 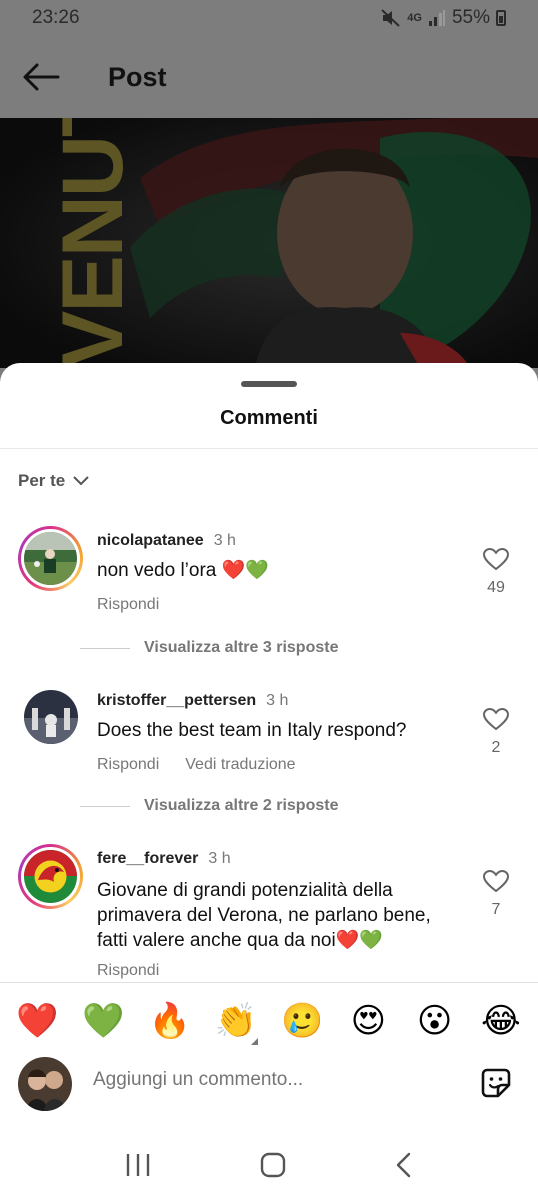 What do you see at coordinates (176, 701) in the screenshot?
I see `comment-username: kristoffer__pettersen` at bounding box center [176, 701].